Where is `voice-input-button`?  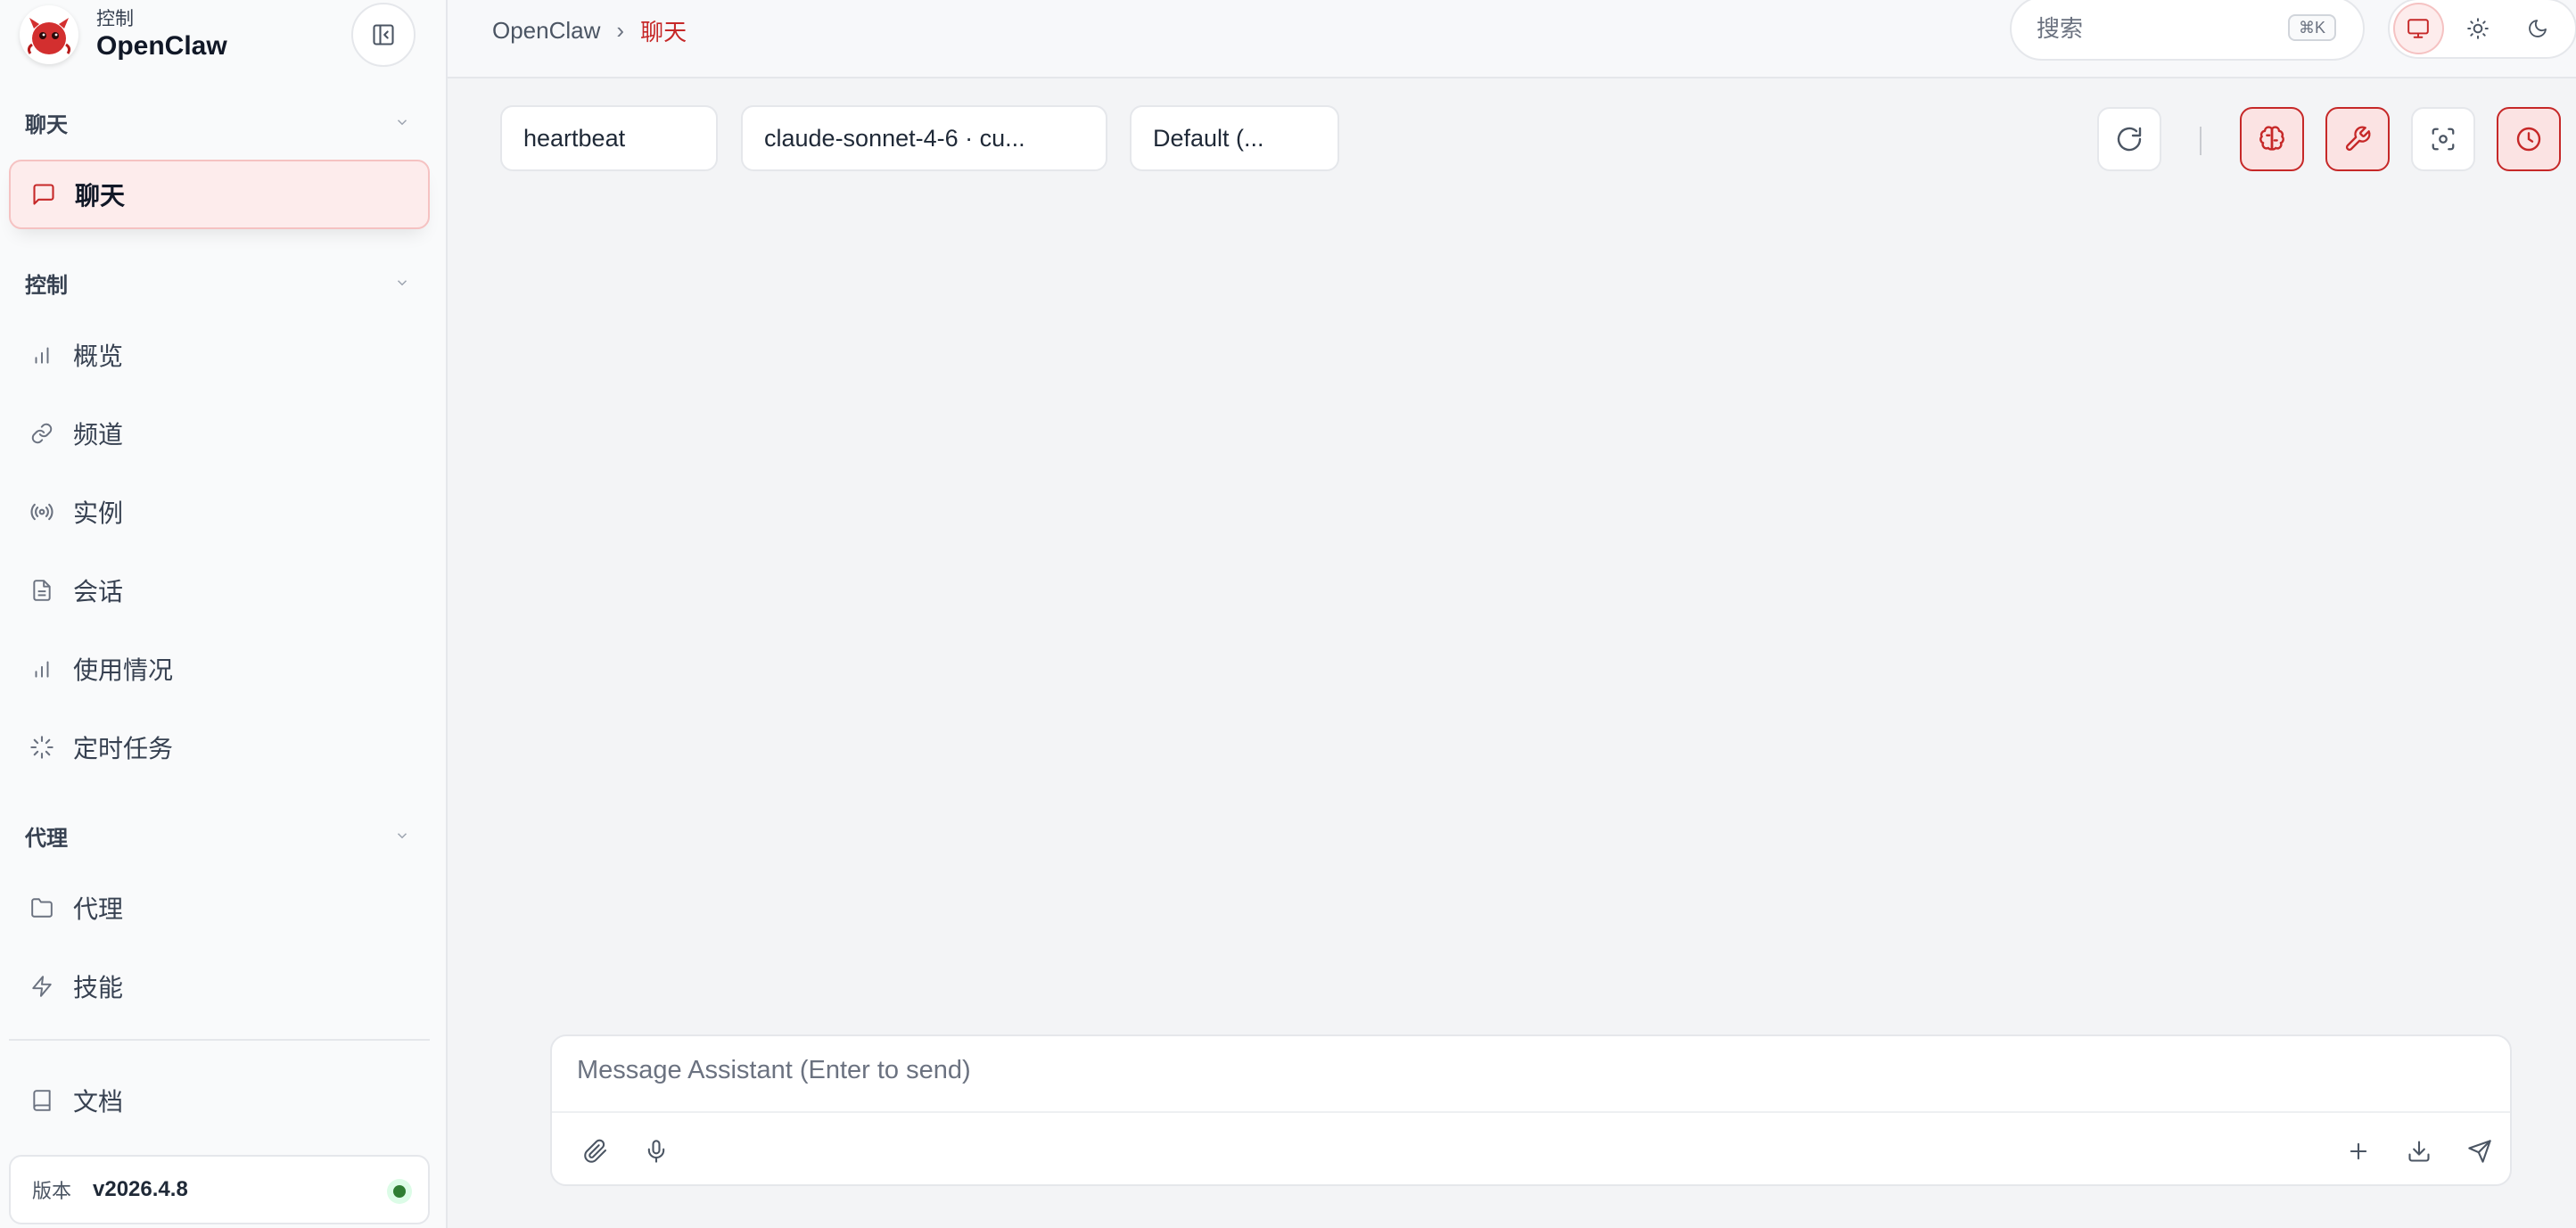
voice-input-button is located at coordinates (656, 1151).